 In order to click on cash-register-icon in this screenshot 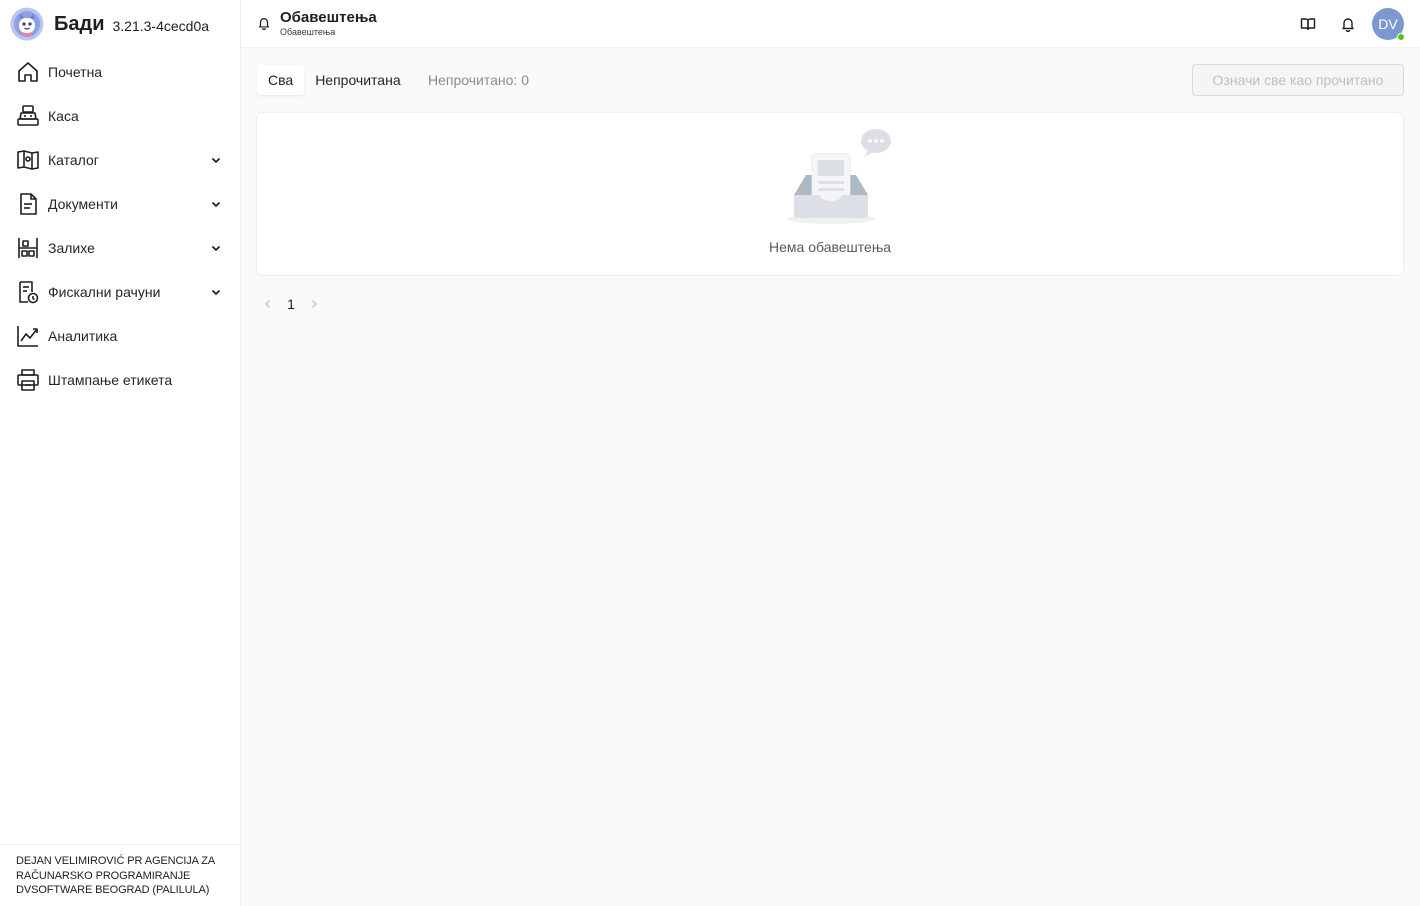, I will do `click(28, 115)`.